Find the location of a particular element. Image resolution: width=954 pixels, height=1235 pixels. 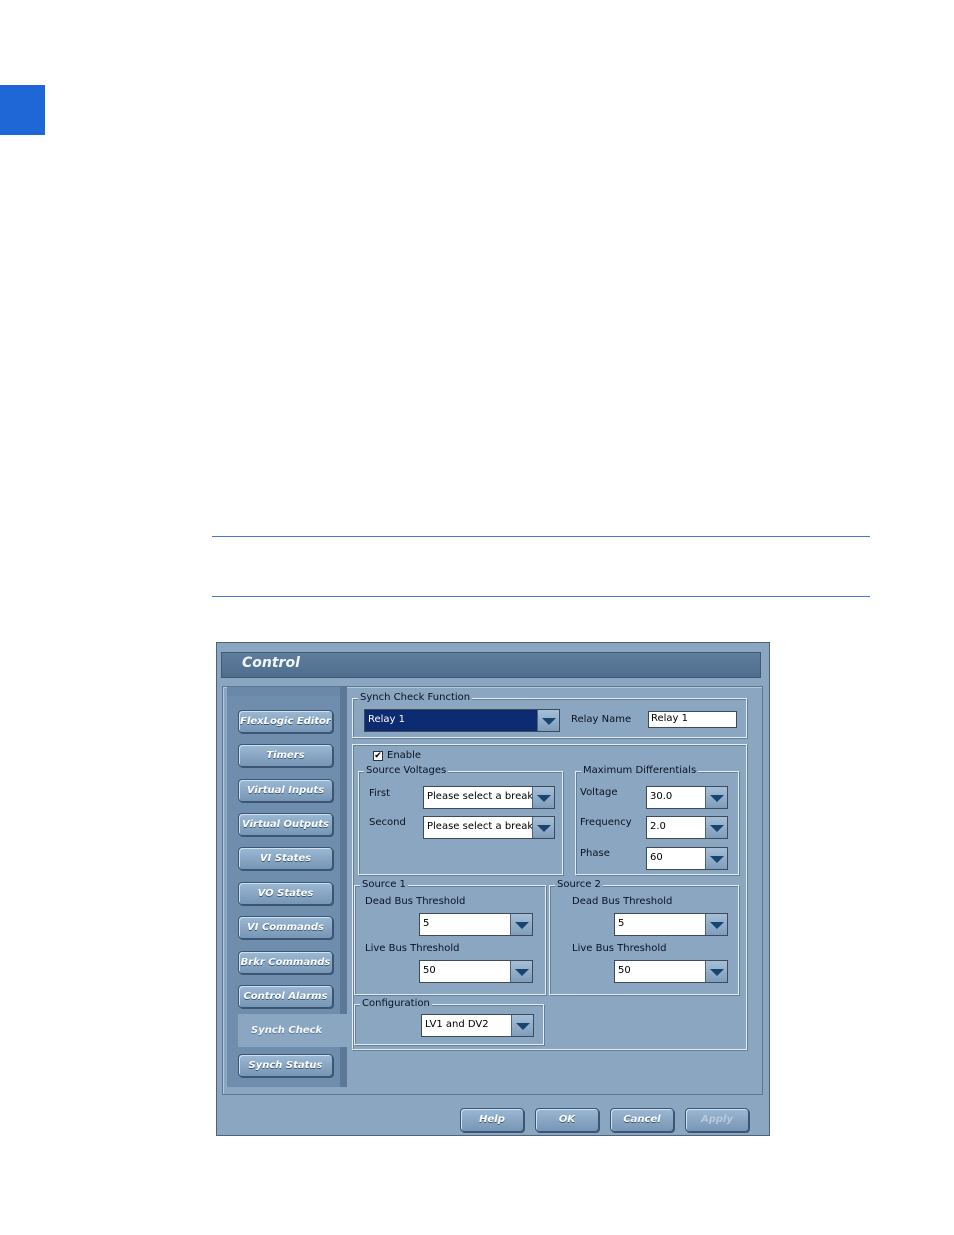

phase-select: 60 is located at coordinates (687, 858).